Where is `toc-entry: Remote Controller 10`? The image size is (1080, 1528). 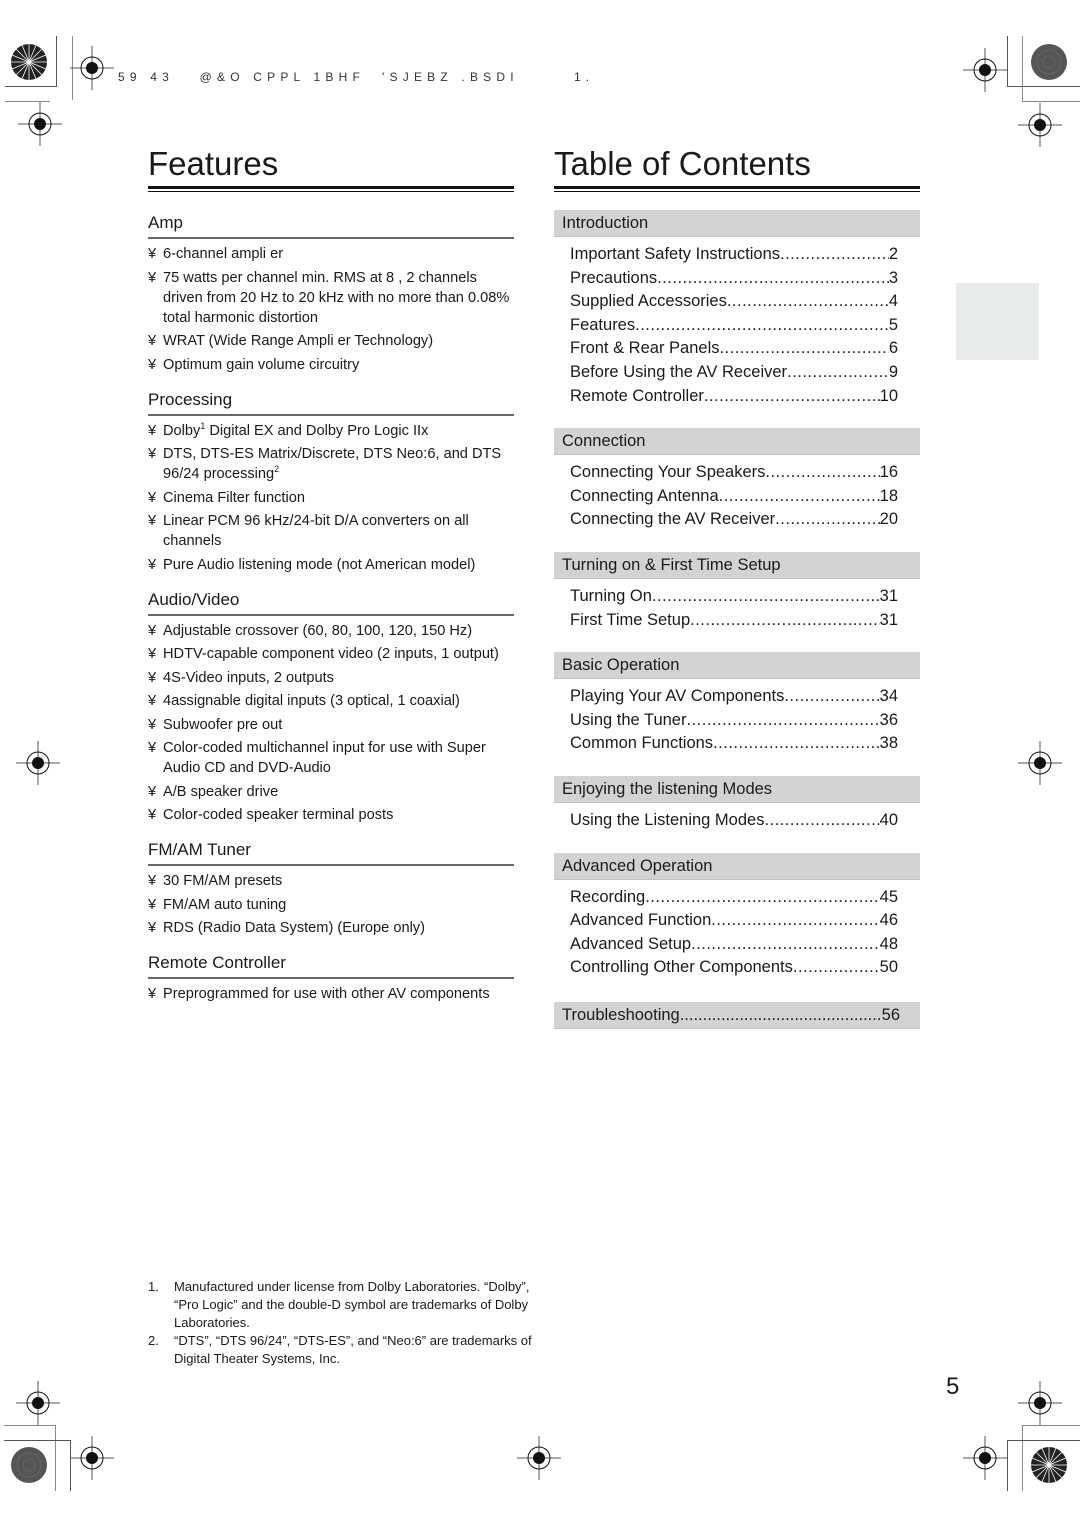
toc-entry: Remote Controller 10 is located at coordinates (734, 397).